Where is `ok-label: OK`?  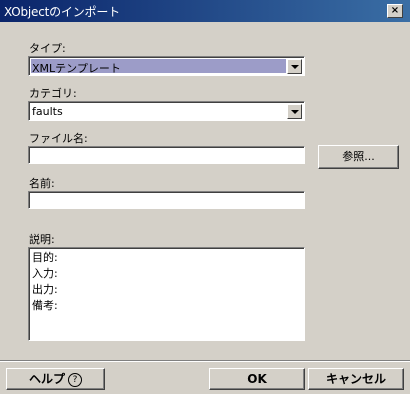 ok-label: OK is located at coordinates (257, 379).